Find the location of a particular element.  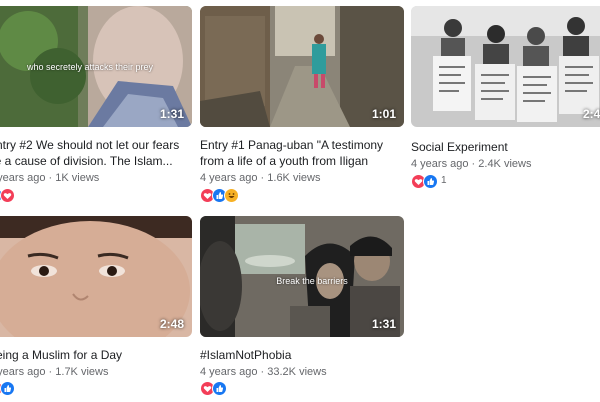

reaction-count-3: 1 is located at coordinates (444, 180).